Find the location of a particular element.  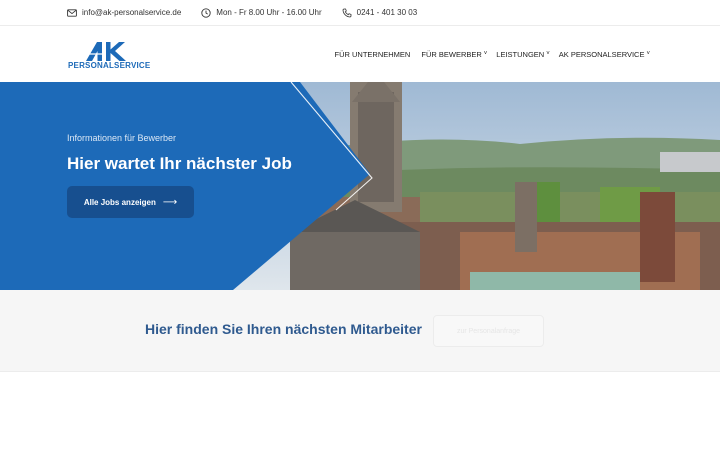

email-contact: info@ak-personalservice.de is located at coordinates (124, 13).